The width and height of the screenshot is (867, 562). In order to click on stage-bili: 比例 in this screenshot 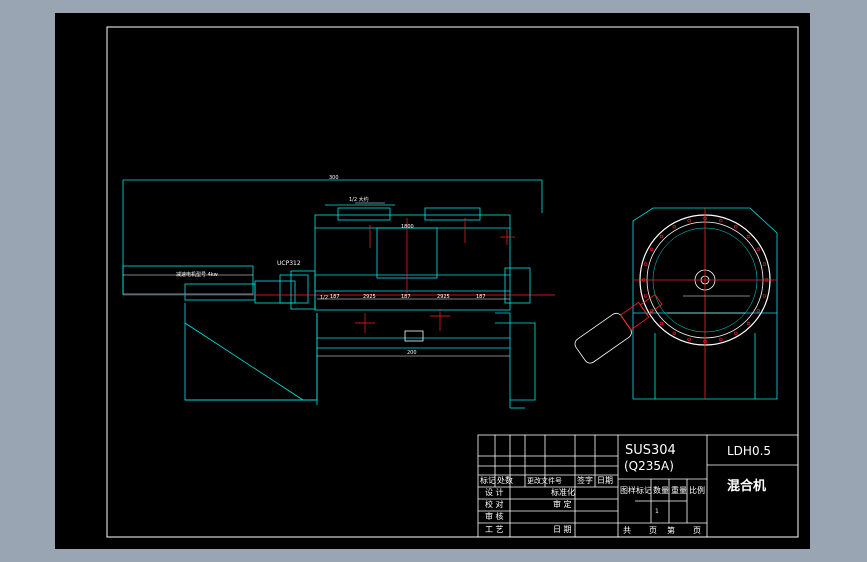, I will do `click(697, 490)`.